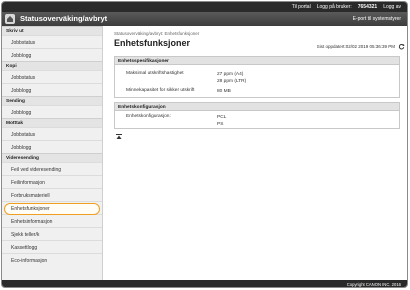 The image size is (410, 290). What do you see at coordinates (52, 246) in the screenshot?
I see `sidebar-item-cassette-log: Kassettlogg` at bounding box center [52, 246].